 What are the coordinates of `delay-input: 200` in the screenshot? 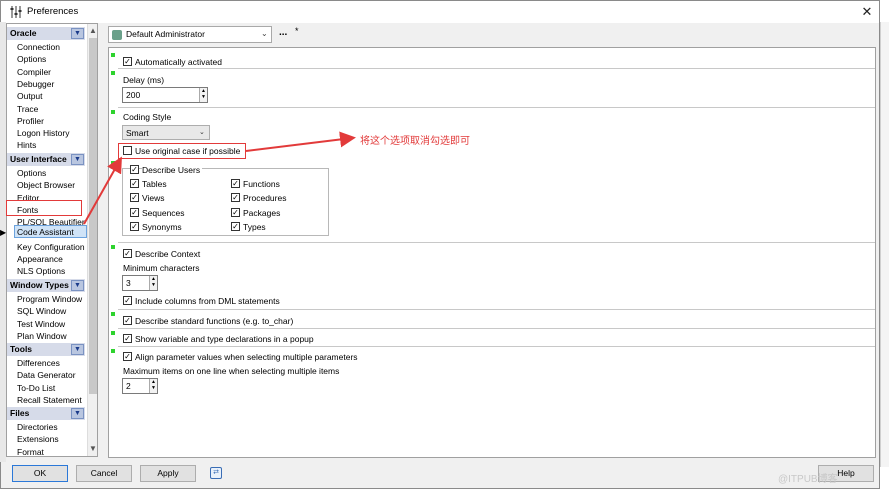 It's located at (165, 95).